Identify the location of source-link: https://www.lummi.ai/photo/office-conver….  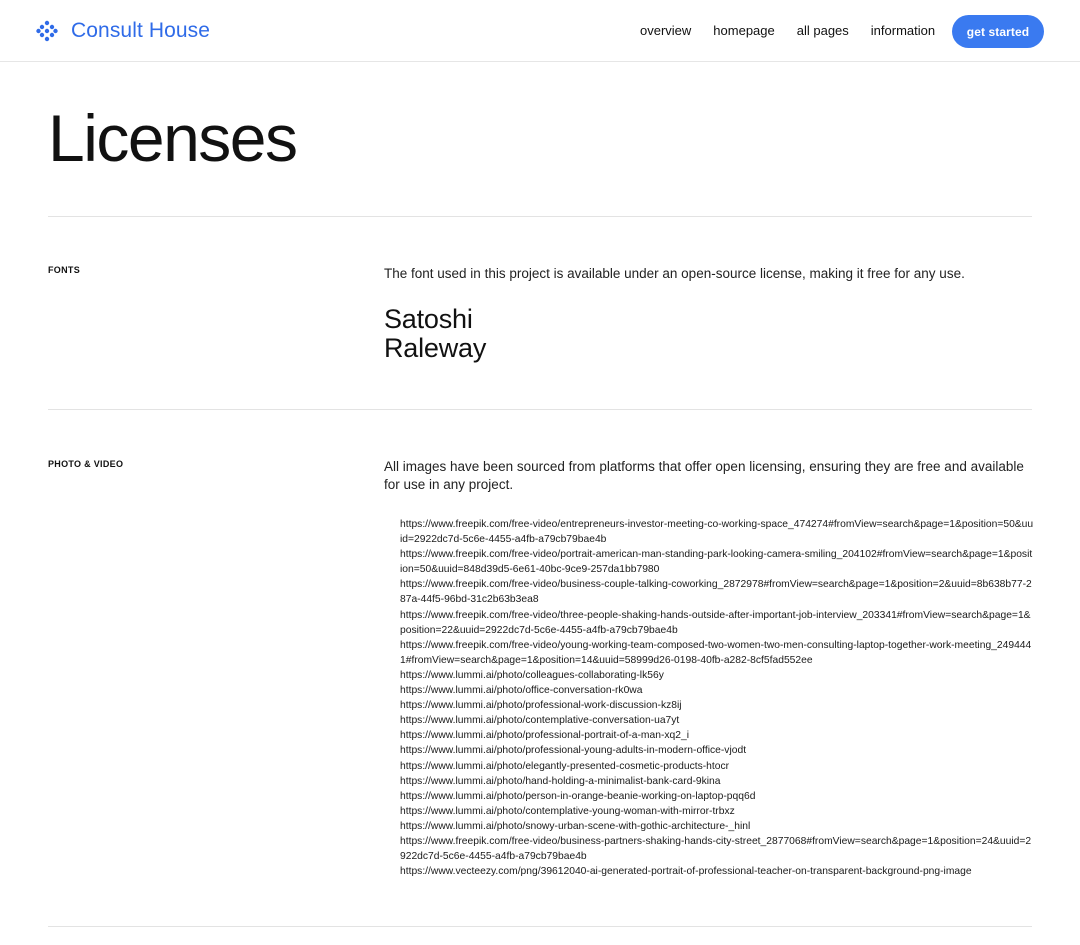
(717, 690).